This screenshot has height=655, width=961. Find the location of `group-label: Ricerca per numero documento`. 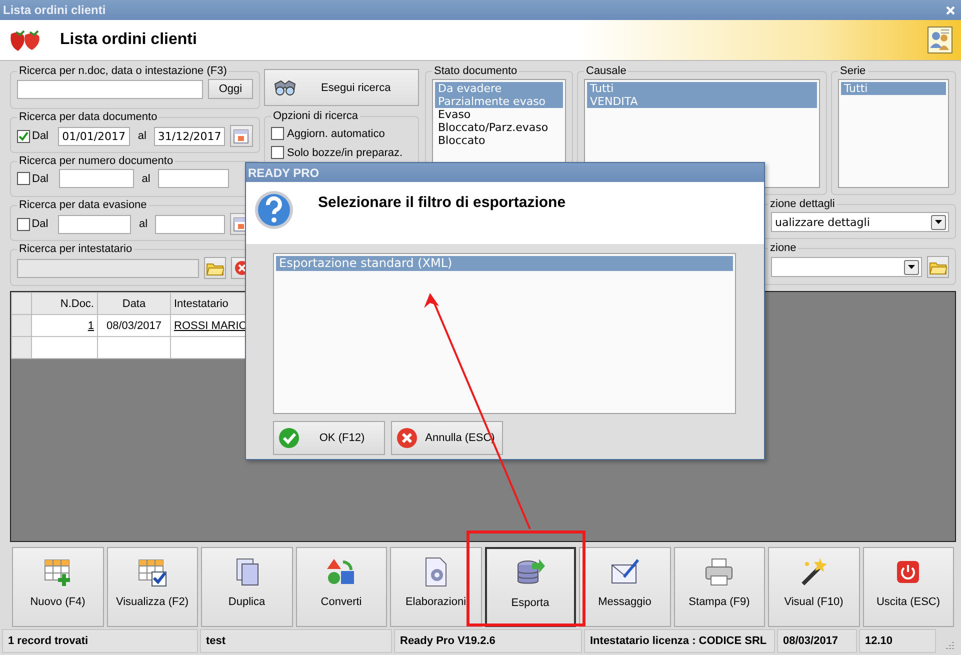

group-label: Ricerca per numero documento is located at coordinates (96, 161).